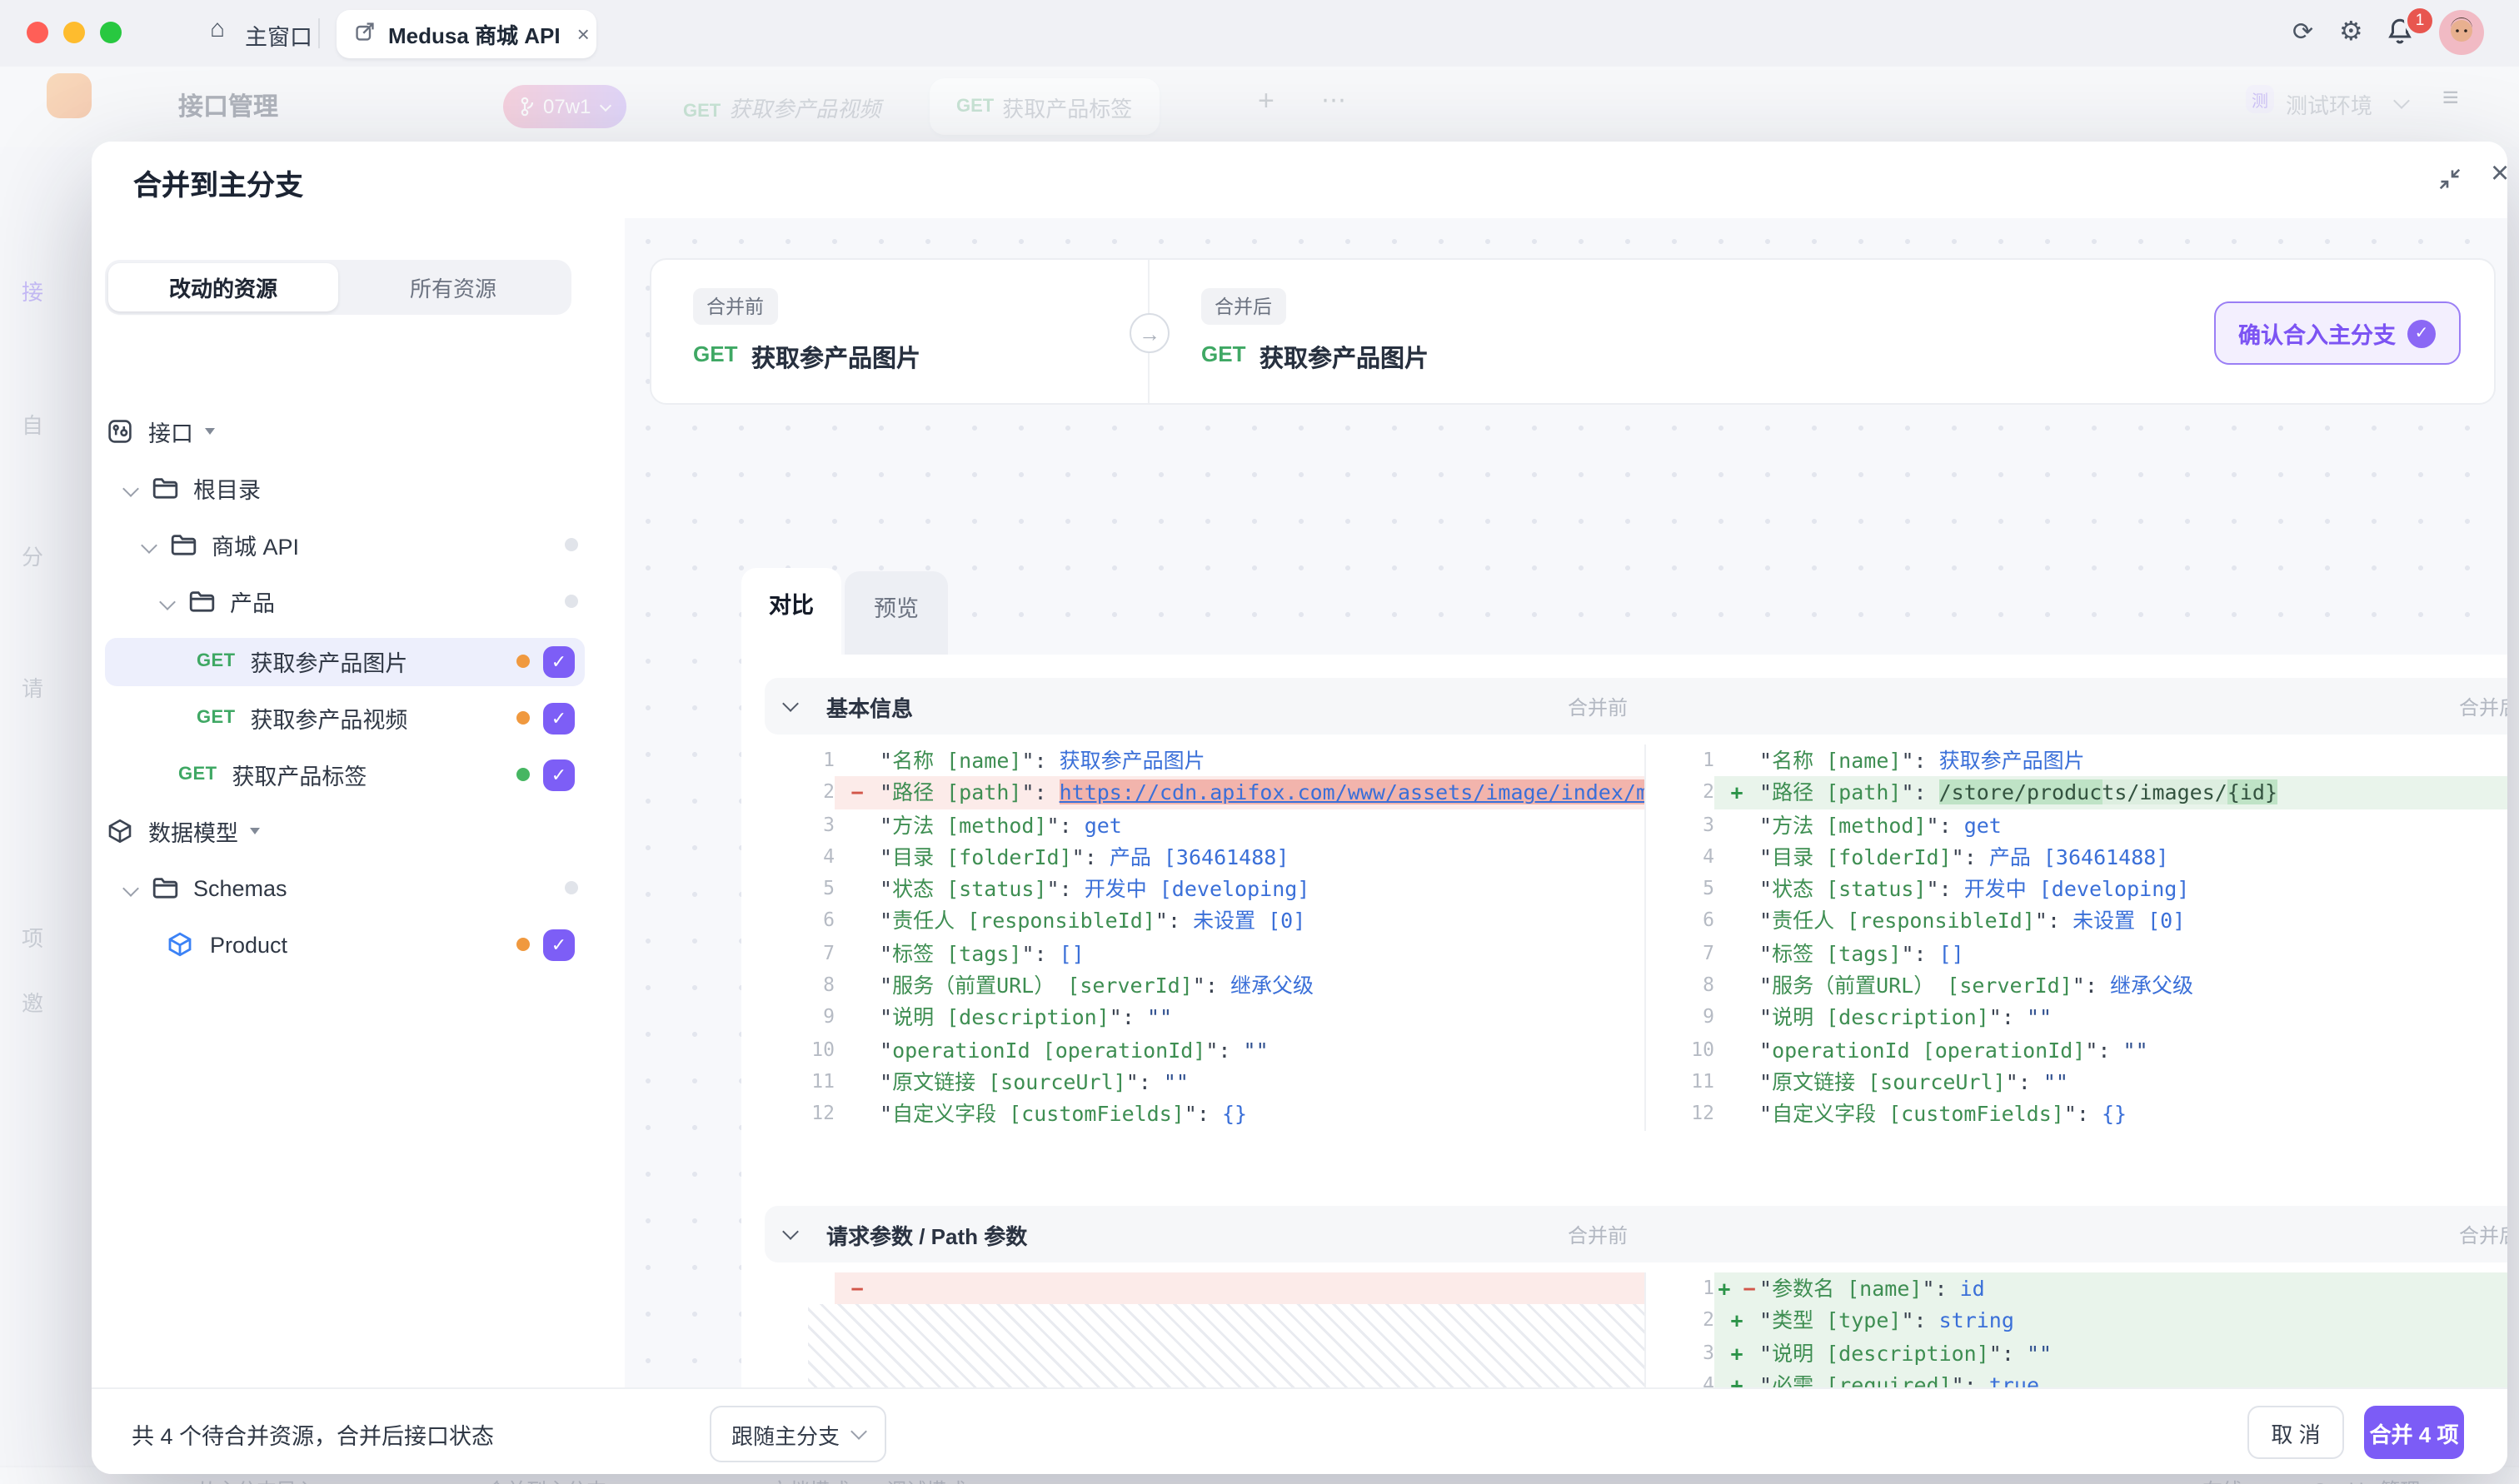 This screenshot has width=2519, height=1484. I want to click on tree-item-root-folder-label: 根目录, so click(227, 490).